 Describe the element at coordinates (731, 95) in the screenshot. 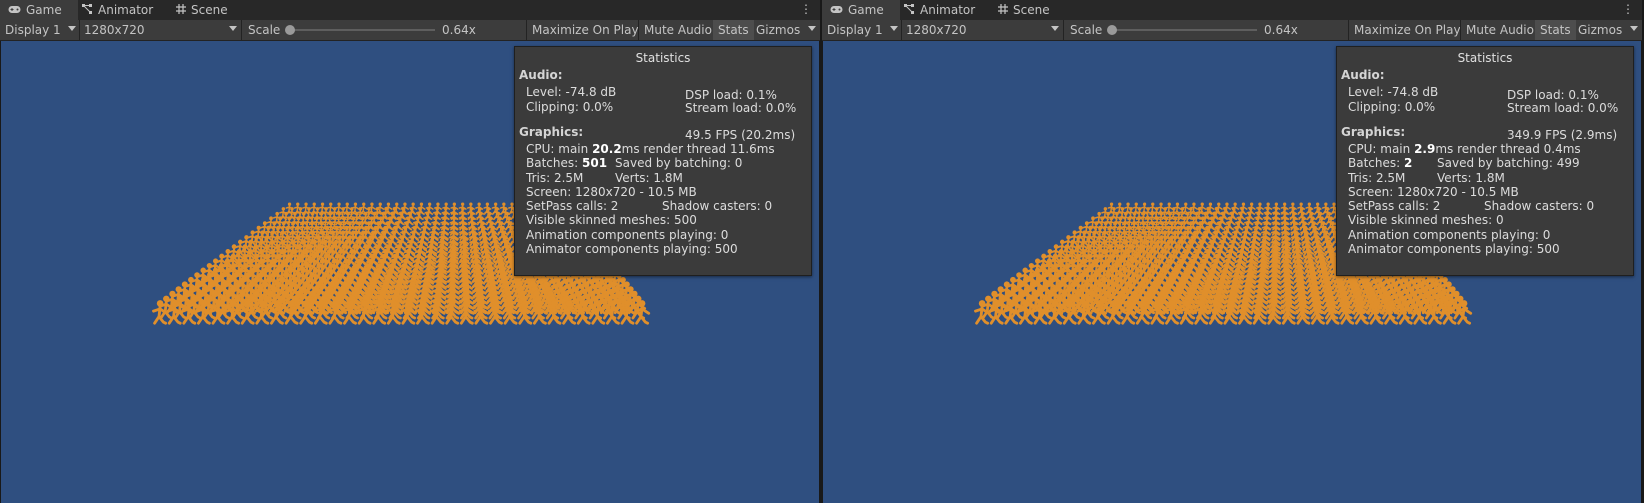

I see `dsp-load: DSP load: 0.1%` at that location.